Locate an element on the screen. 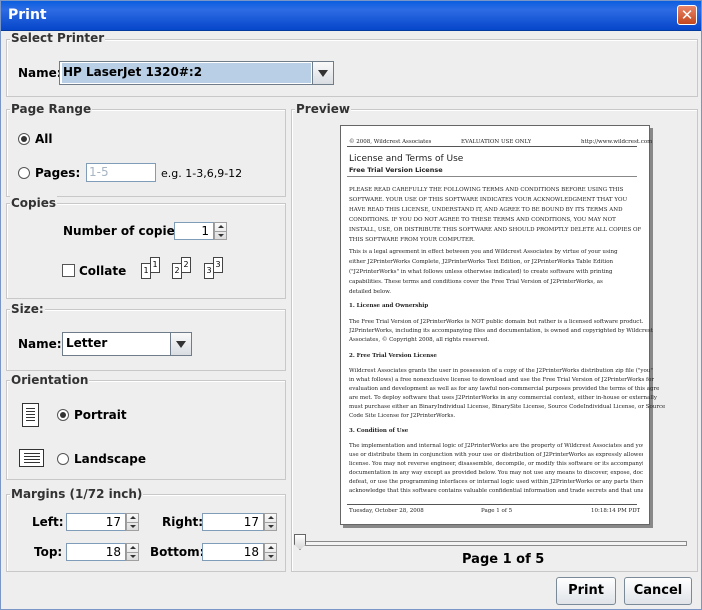 The image size is (702, 610). page-range-label: Page Range is located at coordinates (51, 109).